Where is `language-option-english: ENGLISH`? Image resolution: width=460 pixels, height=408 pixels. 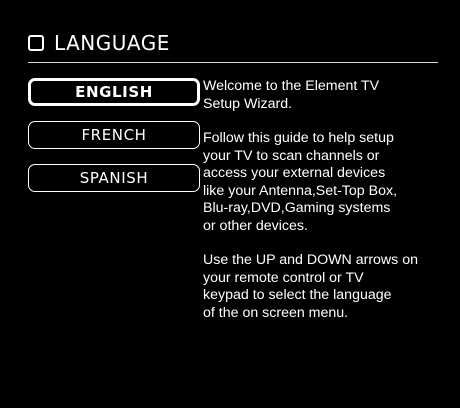 language-option-english: ENGLISH is located at coordinates (114, 92).